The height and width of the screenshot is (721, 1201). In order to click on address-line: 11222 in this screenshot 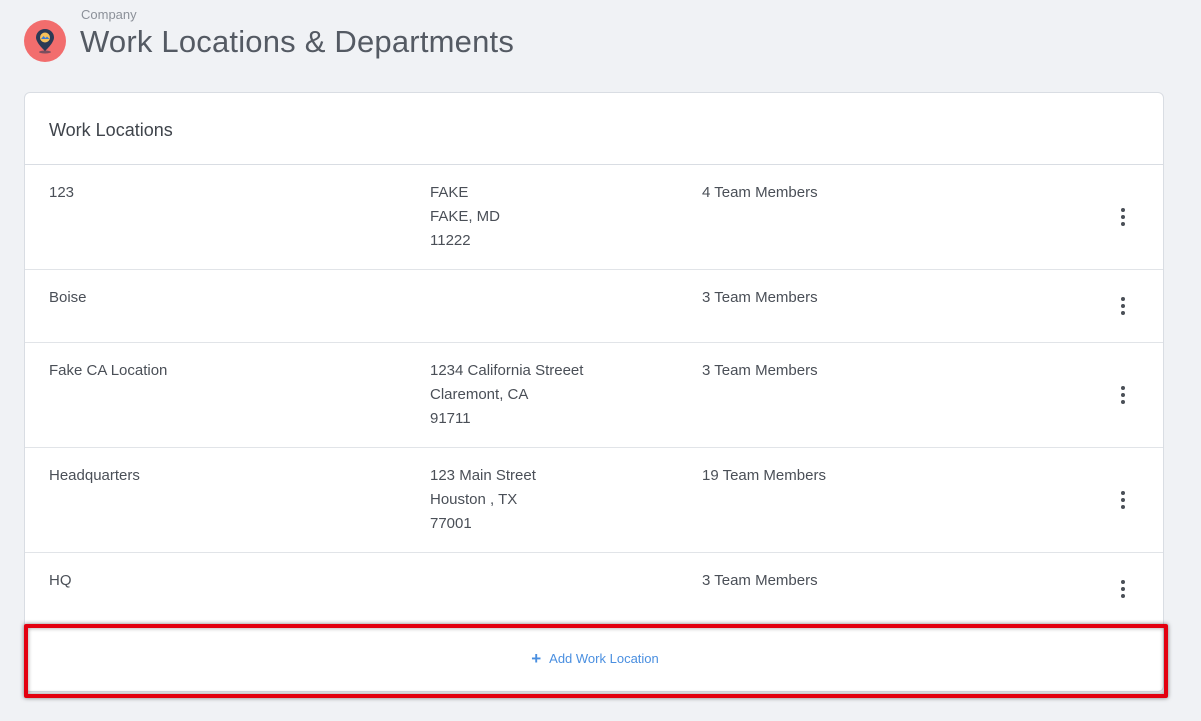, I will do `click(450, 240)`.